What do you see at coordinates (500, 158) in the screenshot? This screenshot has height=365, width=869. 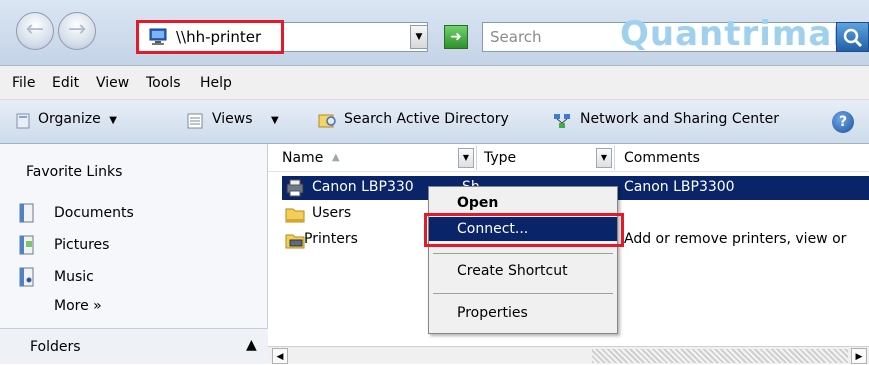 I see `column-type: Type` at bounding box center [500, 158].